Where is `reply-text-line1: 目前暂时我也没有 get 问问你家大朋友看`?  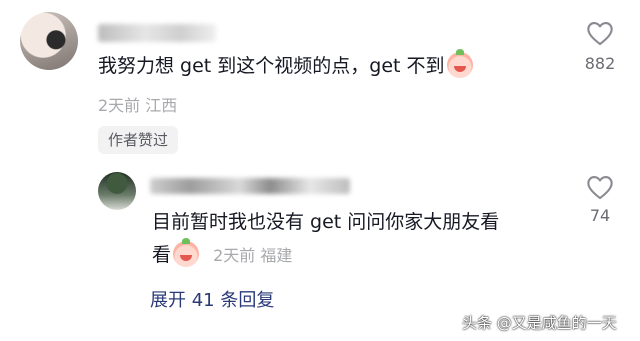 reply-text-line1: 目前暂时我也没有 get 问问你家大朋友看 is located at coordinates (326, 222).